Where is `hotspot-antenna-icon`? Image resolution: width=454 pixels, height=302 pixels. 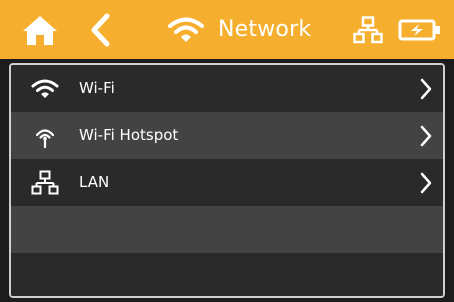
hotspot-antenna-icon is located at coordinates (45, 139).